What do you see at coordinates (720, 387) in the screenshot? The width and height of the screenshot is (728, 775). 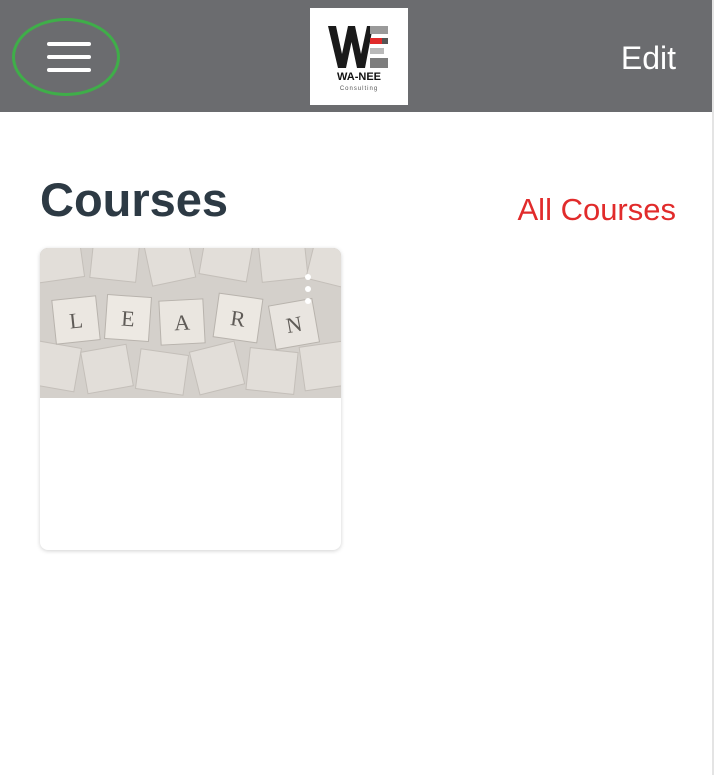 I see `scroll-divider` at bounding box center [720, 387].